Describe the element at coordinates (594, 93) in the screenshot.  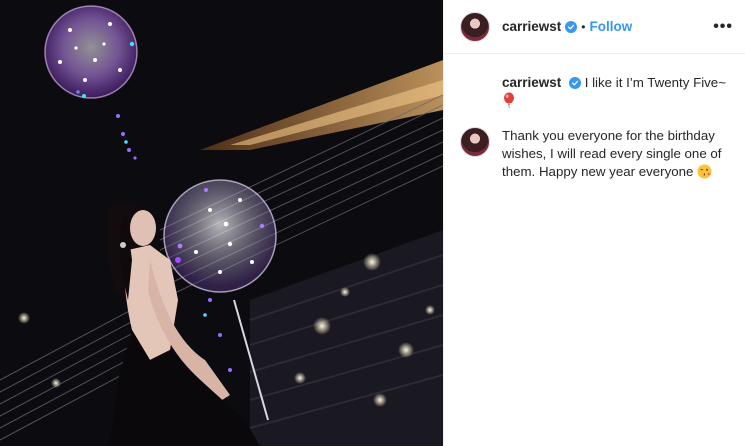
I see `caption-item: carriewst I like it I’m Twenty Five~` at that location.